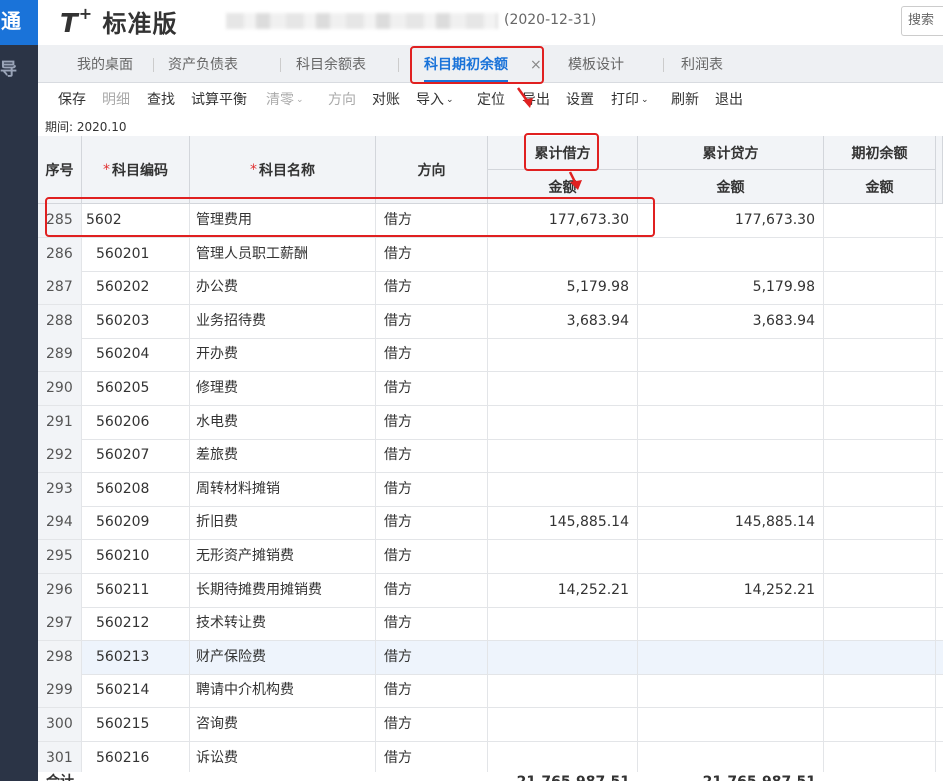 The image size is (943, 781). I want to click on row-name: 开办费, so click(283, 355).